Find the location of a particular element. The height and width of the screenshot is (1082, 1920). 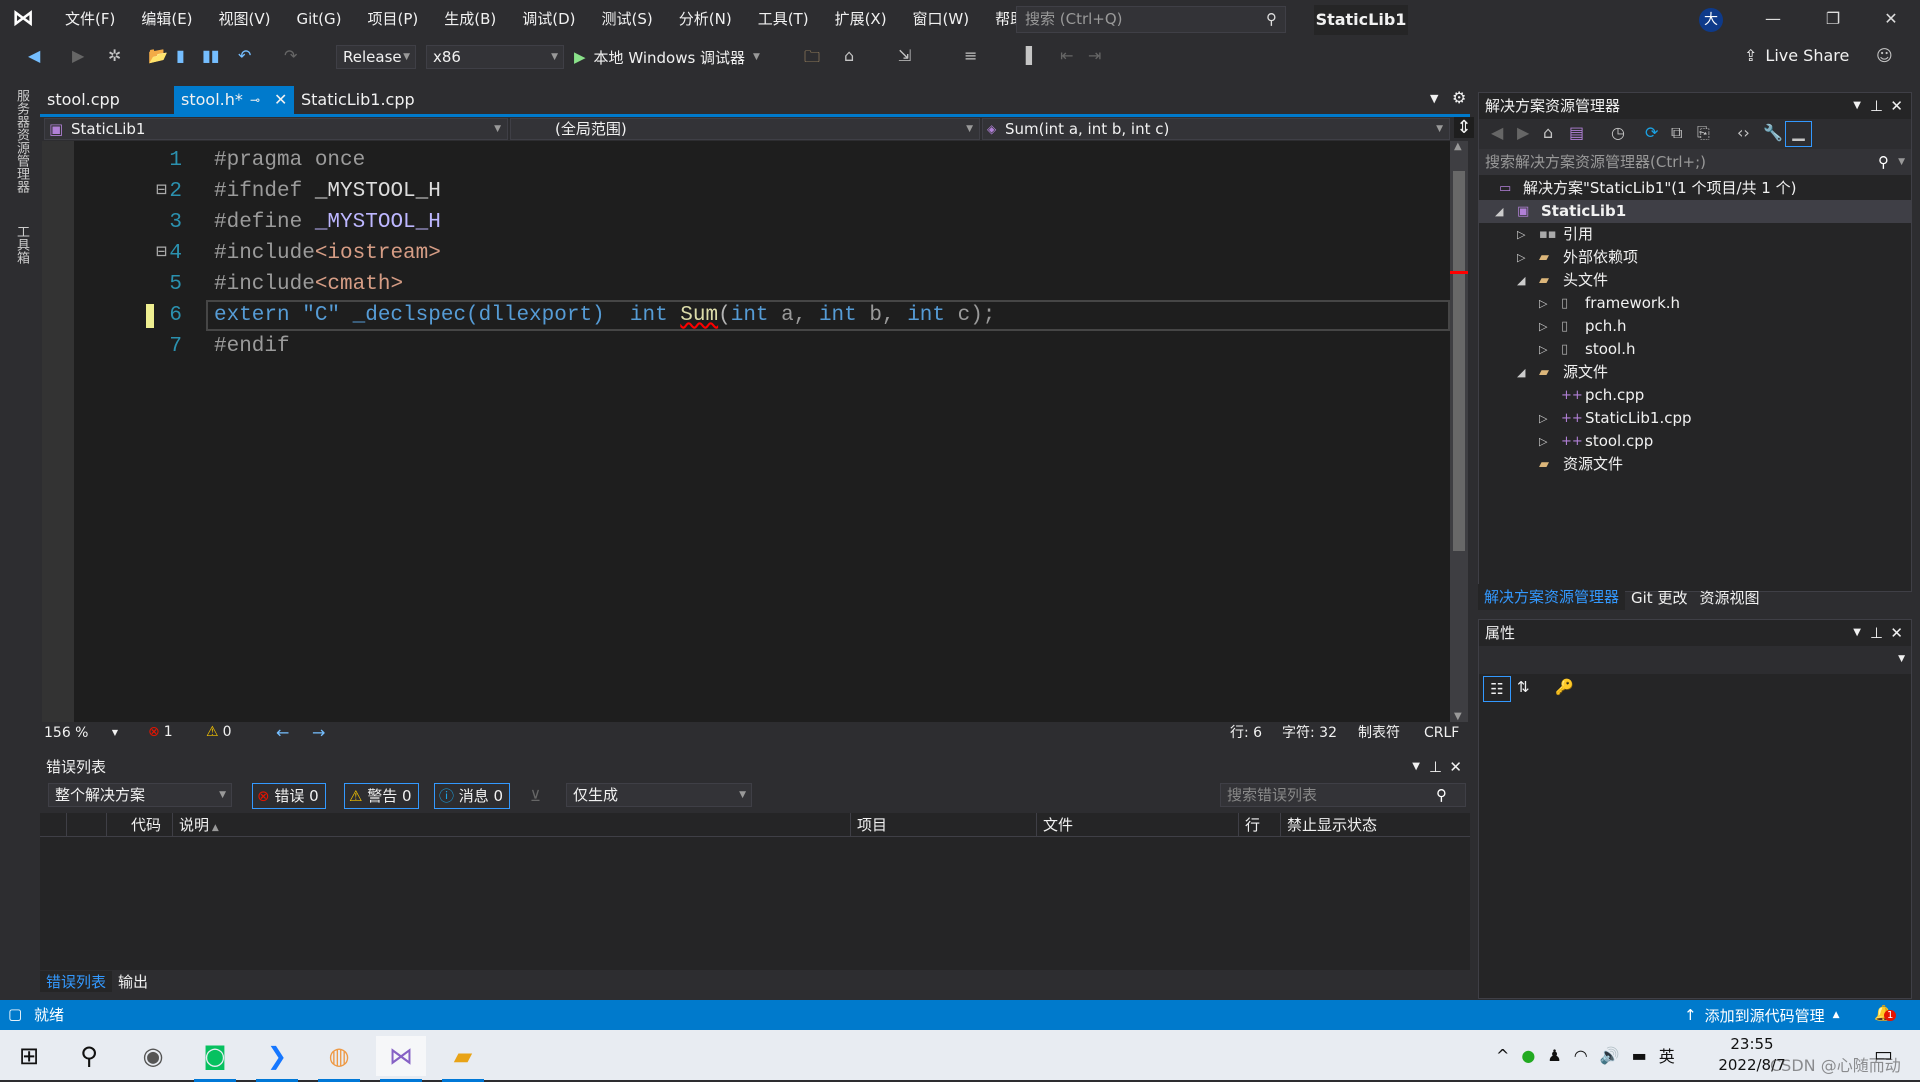

open-folder-icon: 📂 is located at coordinates (158, 55).